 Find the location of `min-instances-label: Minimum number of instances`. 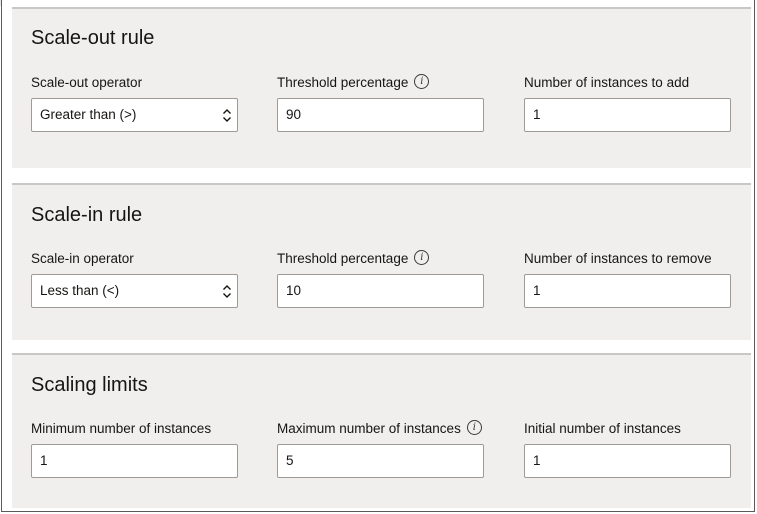

min-instances-label: Minimum number of instances is located at coordinates (121, 428).